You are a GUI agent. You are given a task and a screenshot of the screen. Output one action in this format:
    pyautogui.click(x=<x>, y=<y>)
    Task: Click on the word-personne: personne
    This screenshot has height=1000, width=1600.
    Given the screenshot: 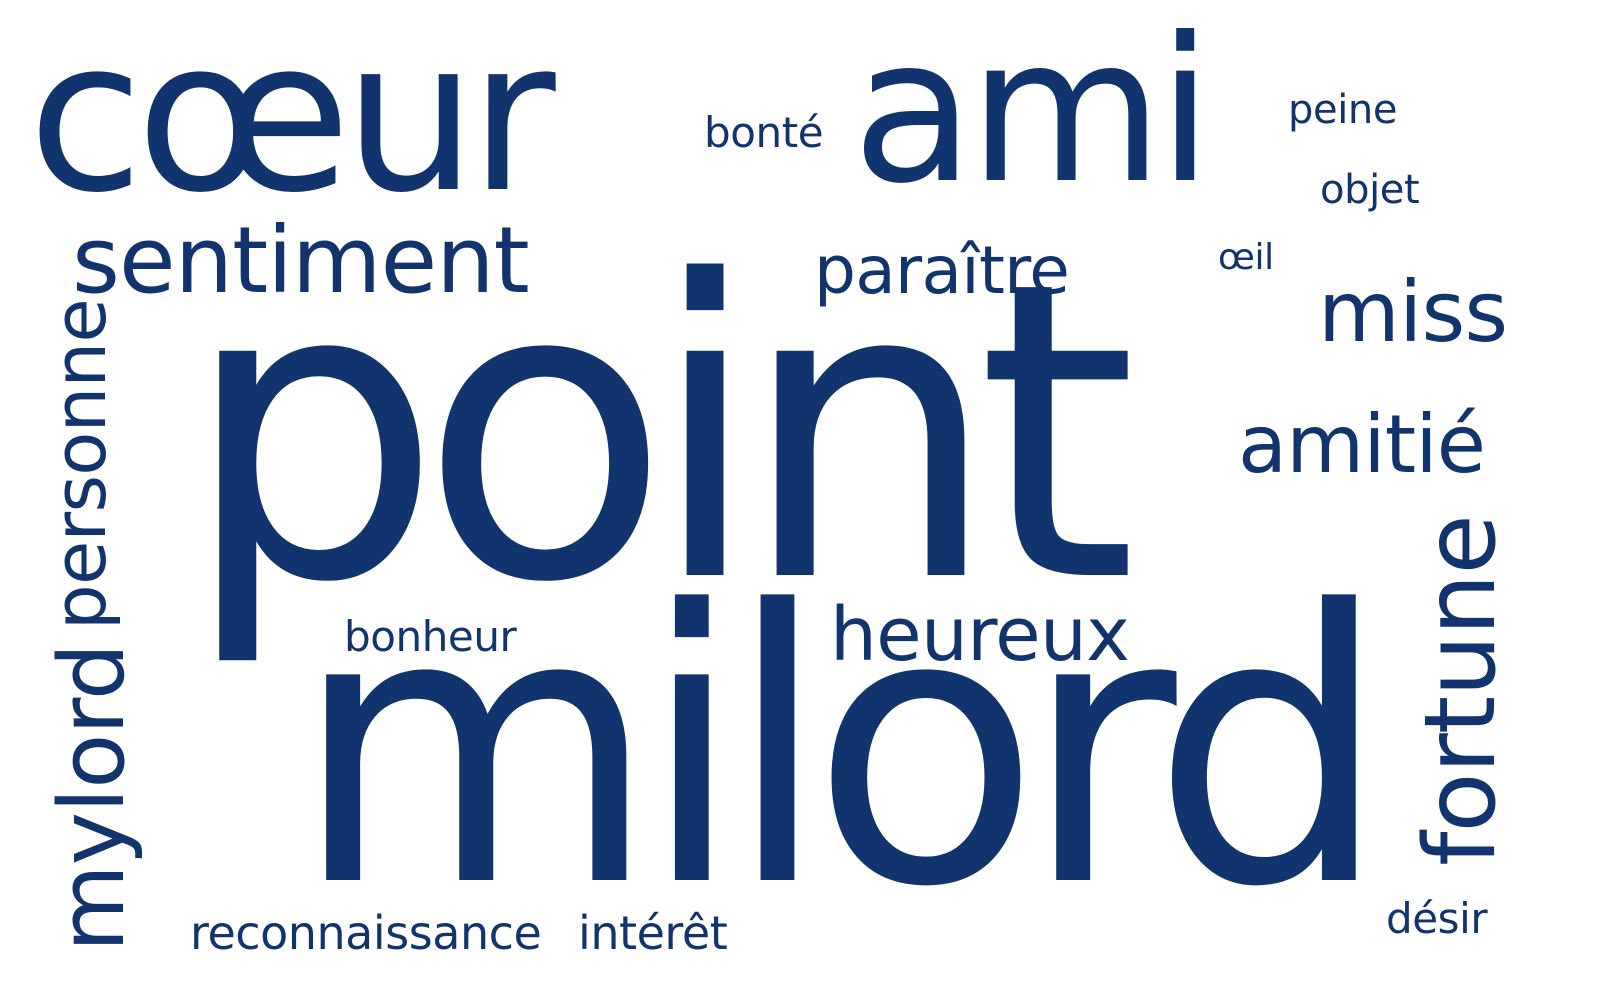 What is the action you would take?
    pyautogui.click(x=80, y=464)
    